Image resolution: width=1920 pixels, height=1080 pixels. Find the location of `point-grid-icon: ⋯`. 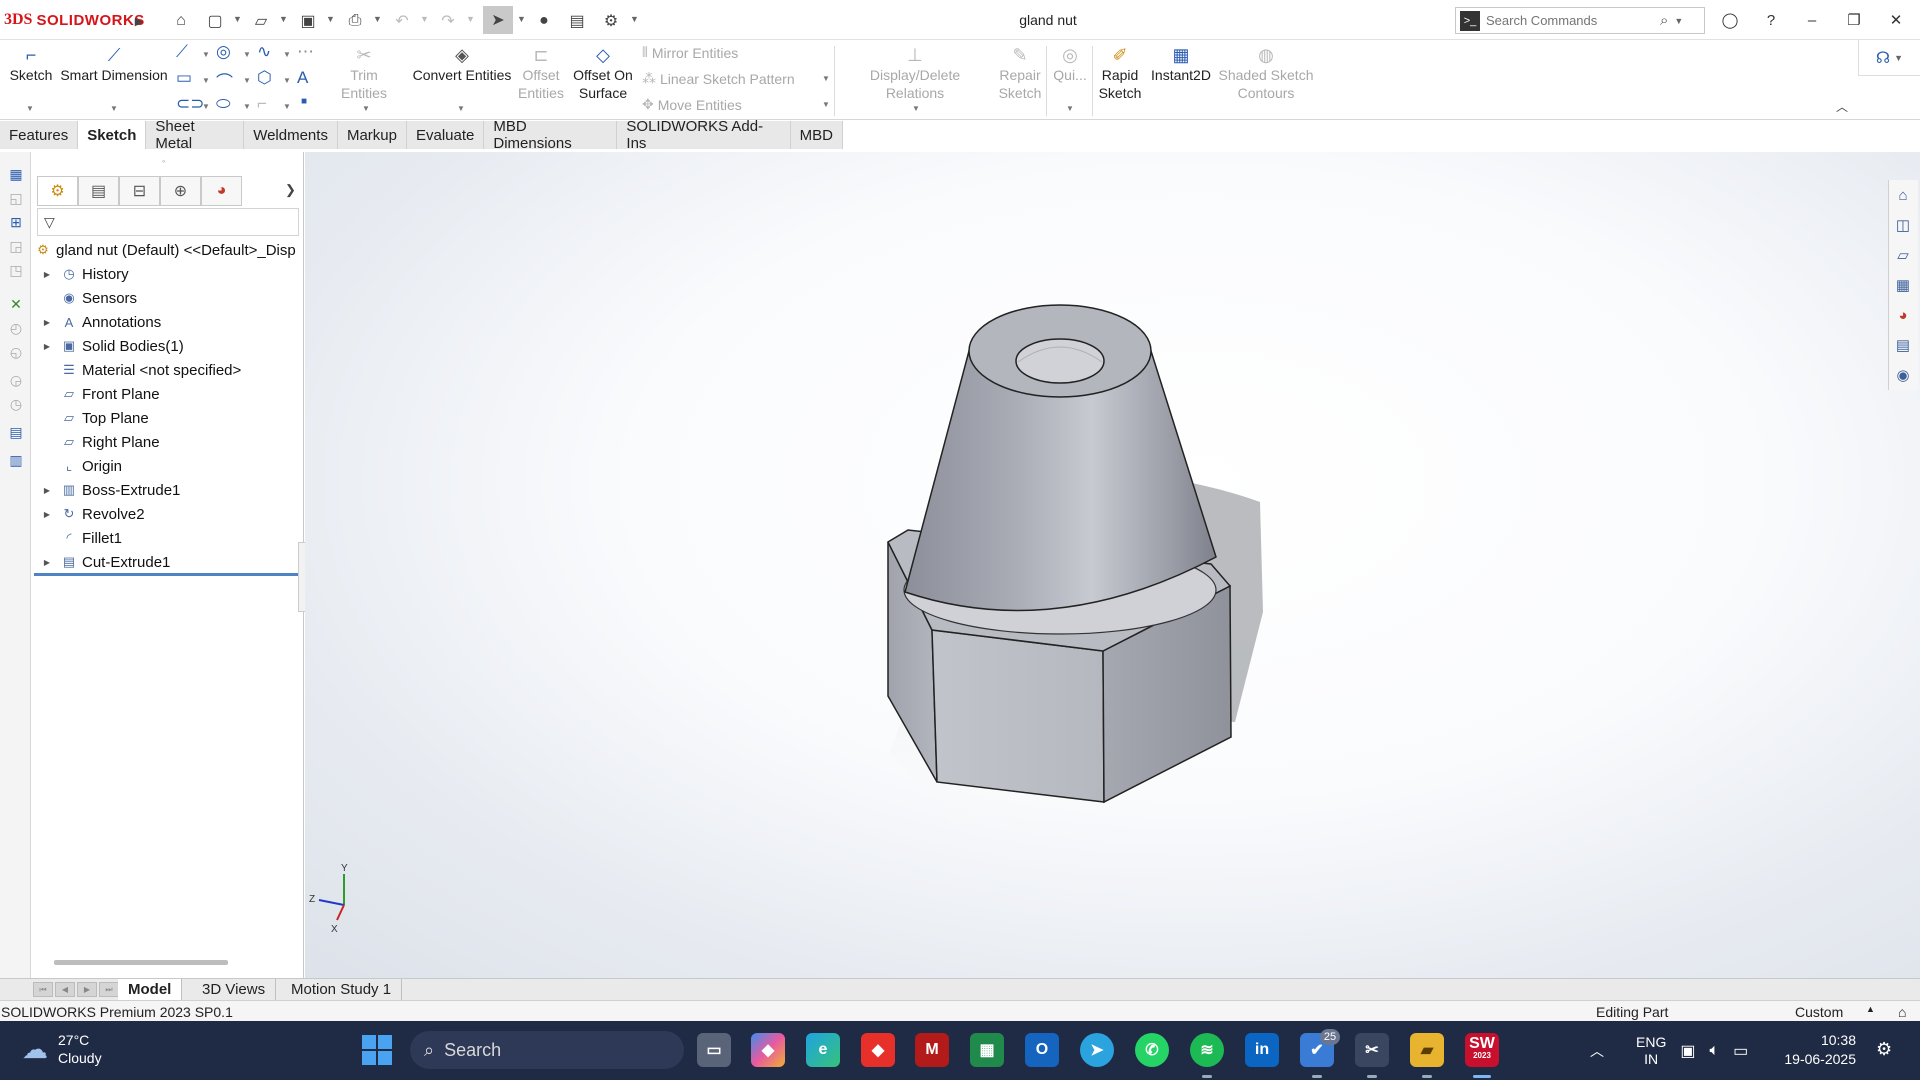

point-grid-icon: ⋯ is located at coordinates (305, 52).